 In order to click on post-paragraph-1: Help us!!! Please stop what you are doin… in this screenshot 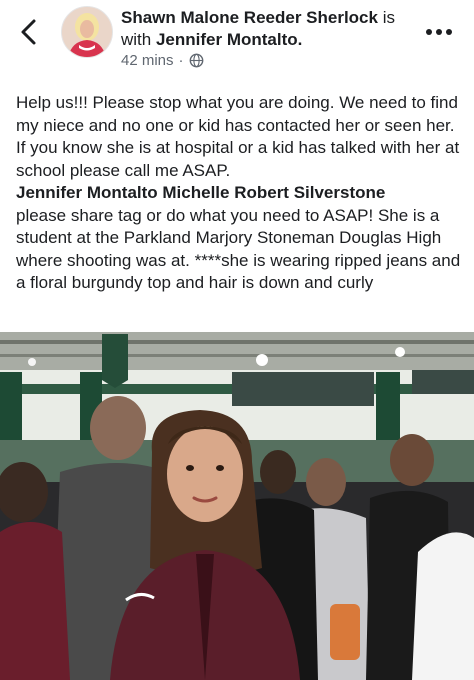, I will do `click(238, 136)`.